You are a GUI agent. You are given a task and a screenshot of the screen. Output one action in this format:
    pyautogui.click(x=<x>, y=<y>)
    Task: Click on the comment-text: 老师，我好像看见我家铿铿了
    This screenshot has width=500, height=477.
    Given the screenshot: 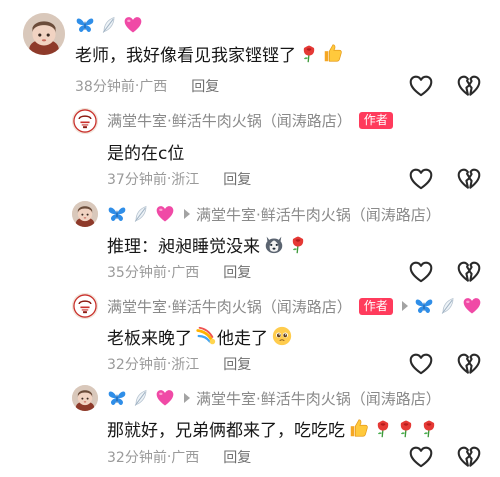 What is the action you would take?
    pyautogui.click(x=209, y=53)
    